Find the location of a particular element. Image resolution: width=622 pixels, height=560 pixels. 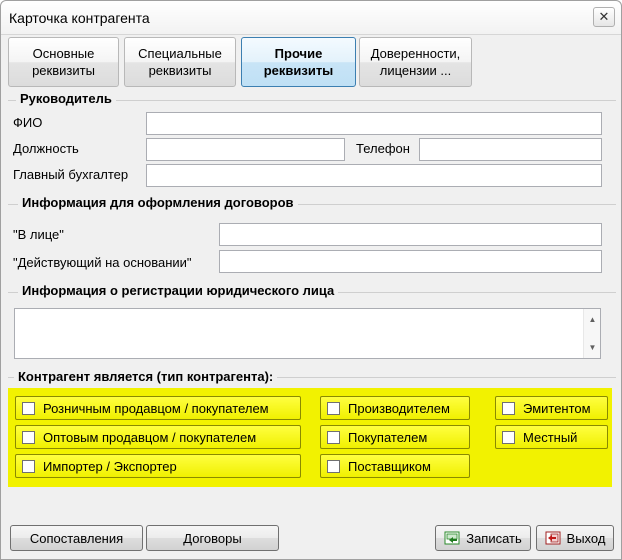

tab-other-requisites: Прочие реквизиты is located at coordinates (298, 62).